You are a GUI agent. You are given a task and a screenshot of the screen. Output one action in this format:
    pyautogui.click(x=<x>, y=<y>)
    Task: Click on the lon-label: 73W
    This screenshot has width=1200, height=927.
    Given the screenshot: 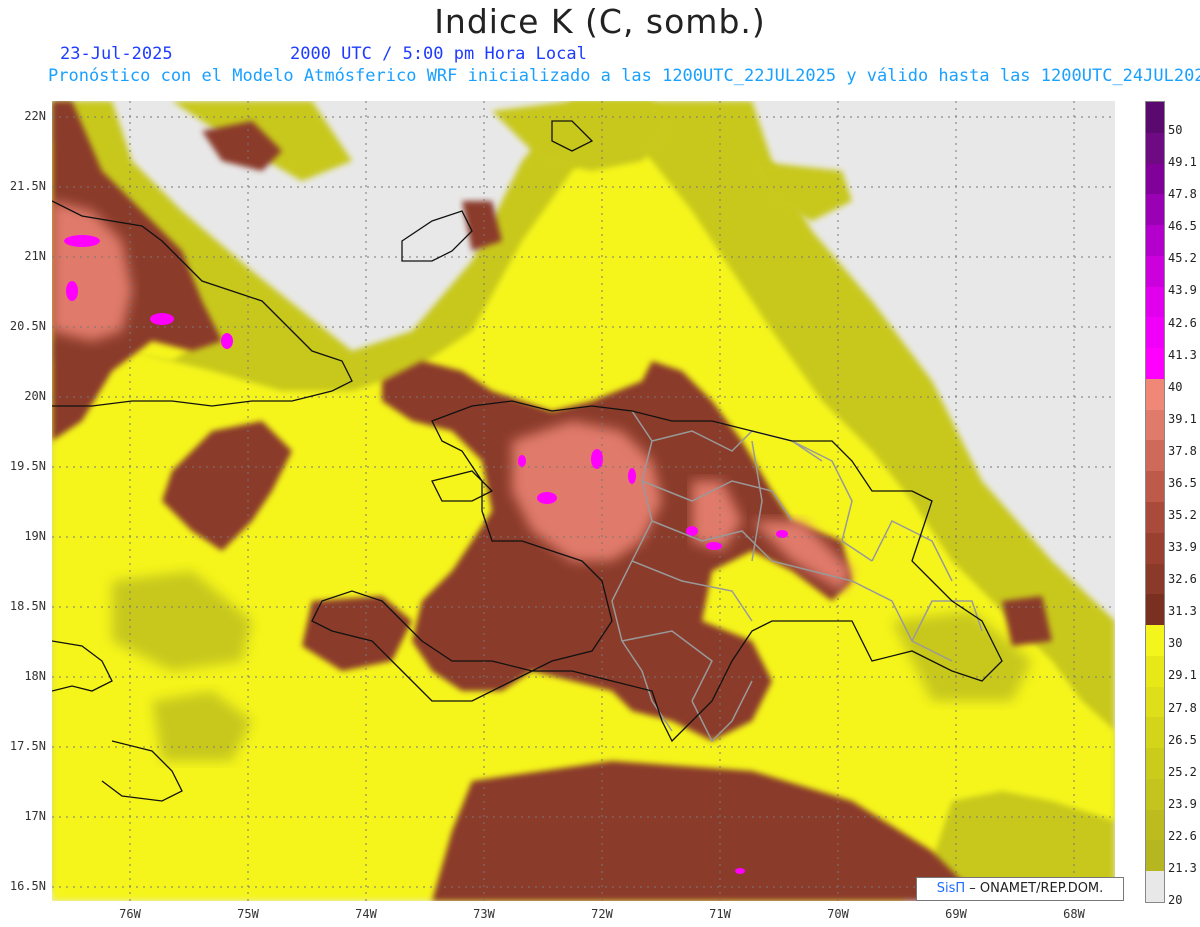 What is the action you would take?
    pyautogui.click(x=484, y=914)
    